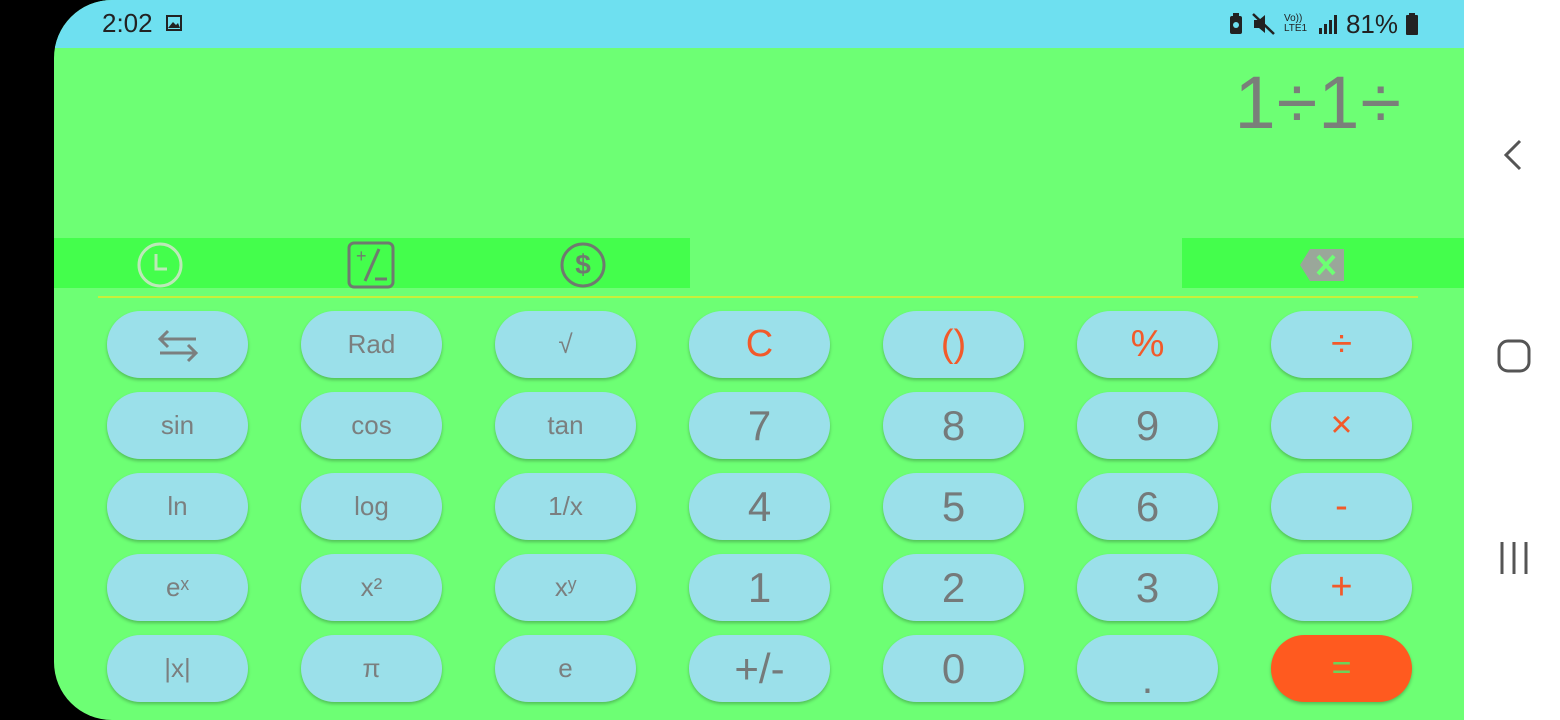 The width and height of the screenshot is (1560, 720). I want to click on digit-6-button: 6, so click(1147, 506).